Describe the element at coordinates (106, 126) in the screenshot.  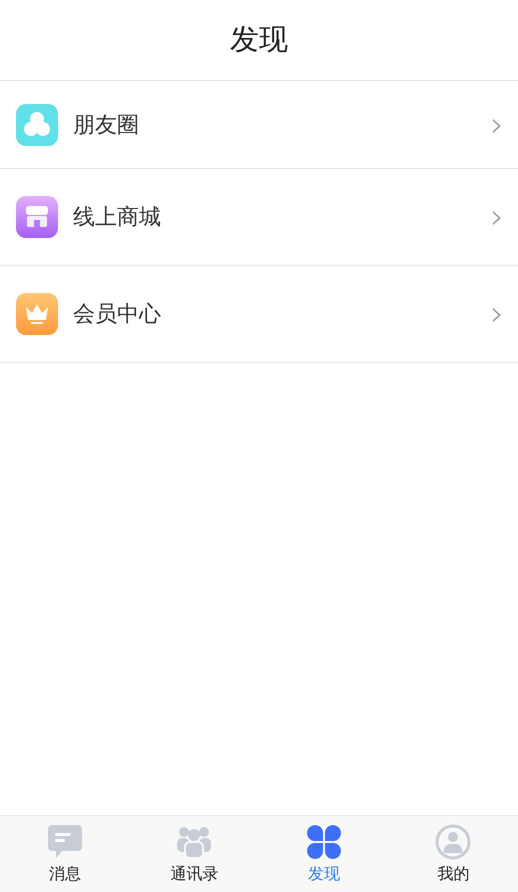
I see `item-label: 朋友圈` at that location.